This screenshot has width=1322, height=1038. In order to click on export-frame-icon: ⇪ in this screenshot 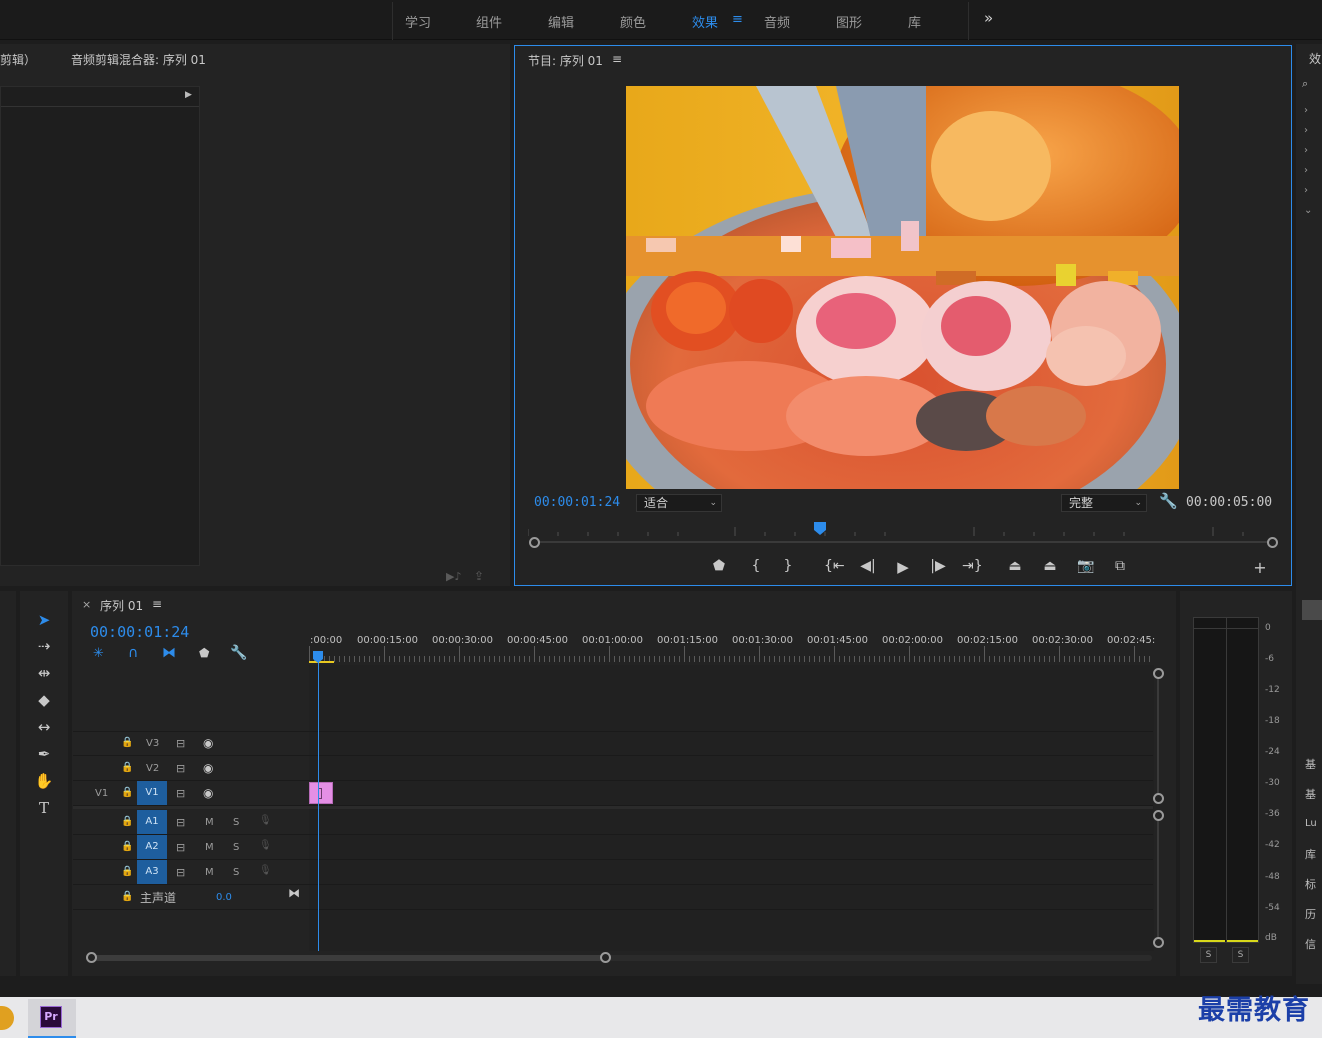, I will do `click(479, 576)`.